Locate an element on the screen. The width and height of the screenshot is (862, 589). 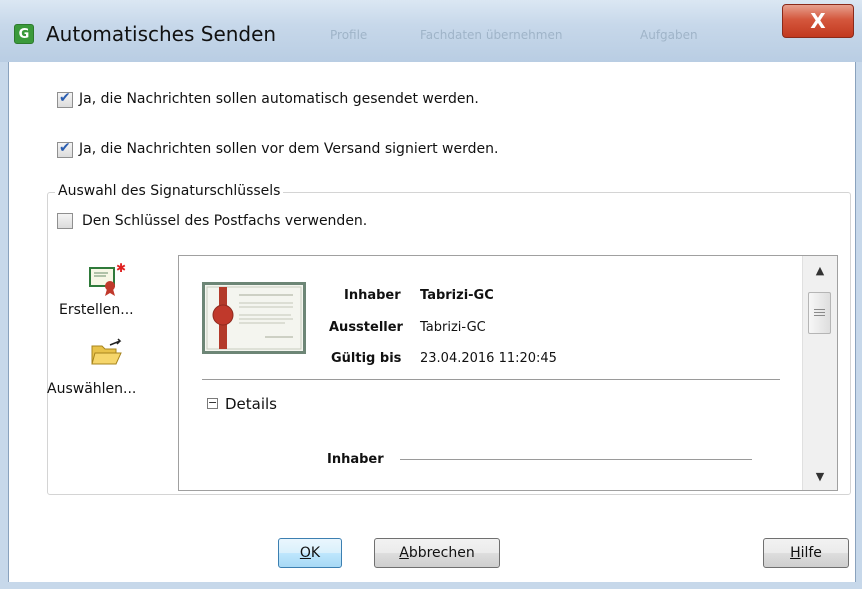
ok-button-label: K is located at coordinates (315, 553).